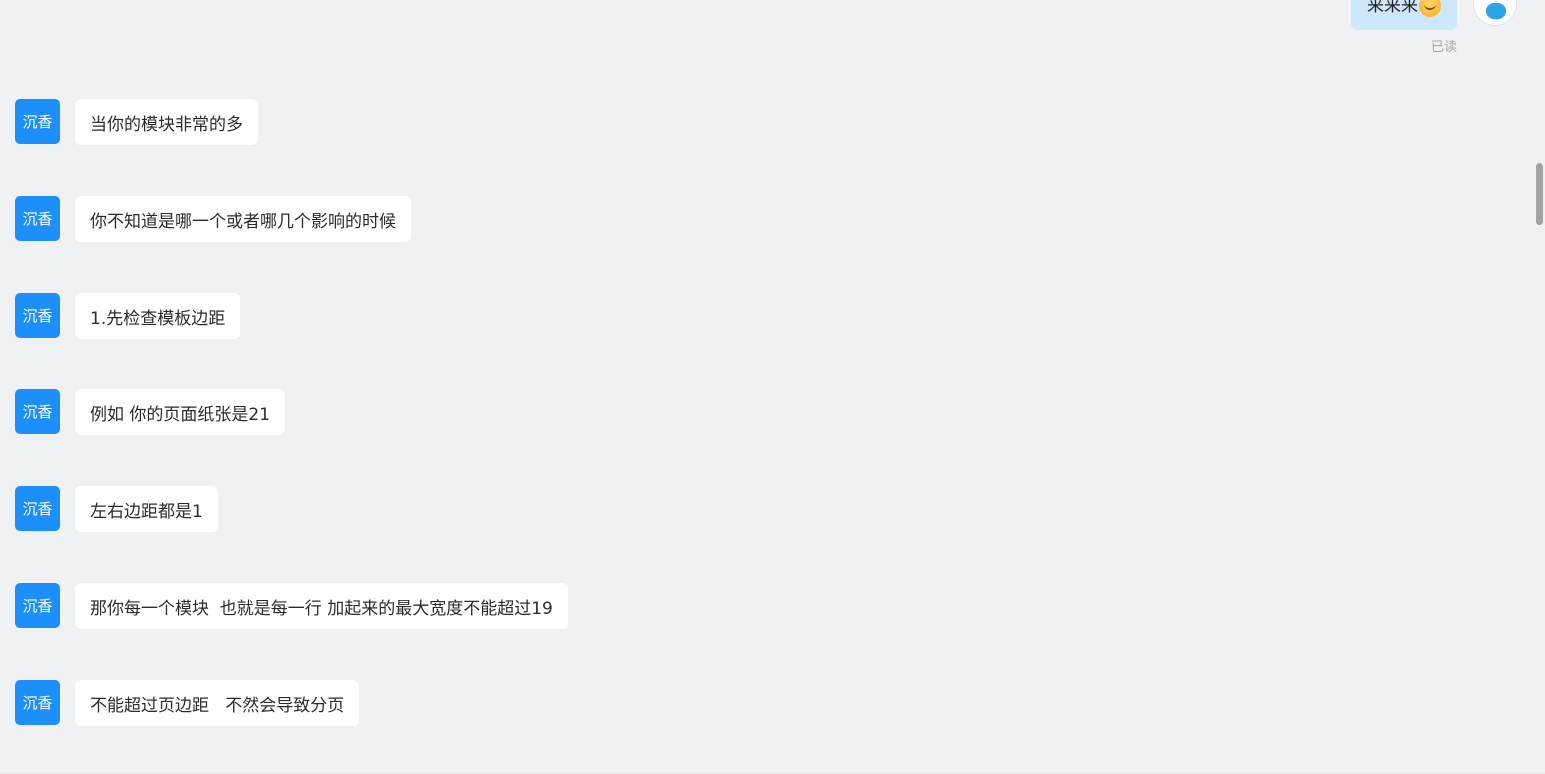 This screenshot has height=774, width=1545. What do you see at coordinates (158, 316) in the screenshot?
I see `message-bubble: 1.先检查模板边距` at bounding box center [158, 316].